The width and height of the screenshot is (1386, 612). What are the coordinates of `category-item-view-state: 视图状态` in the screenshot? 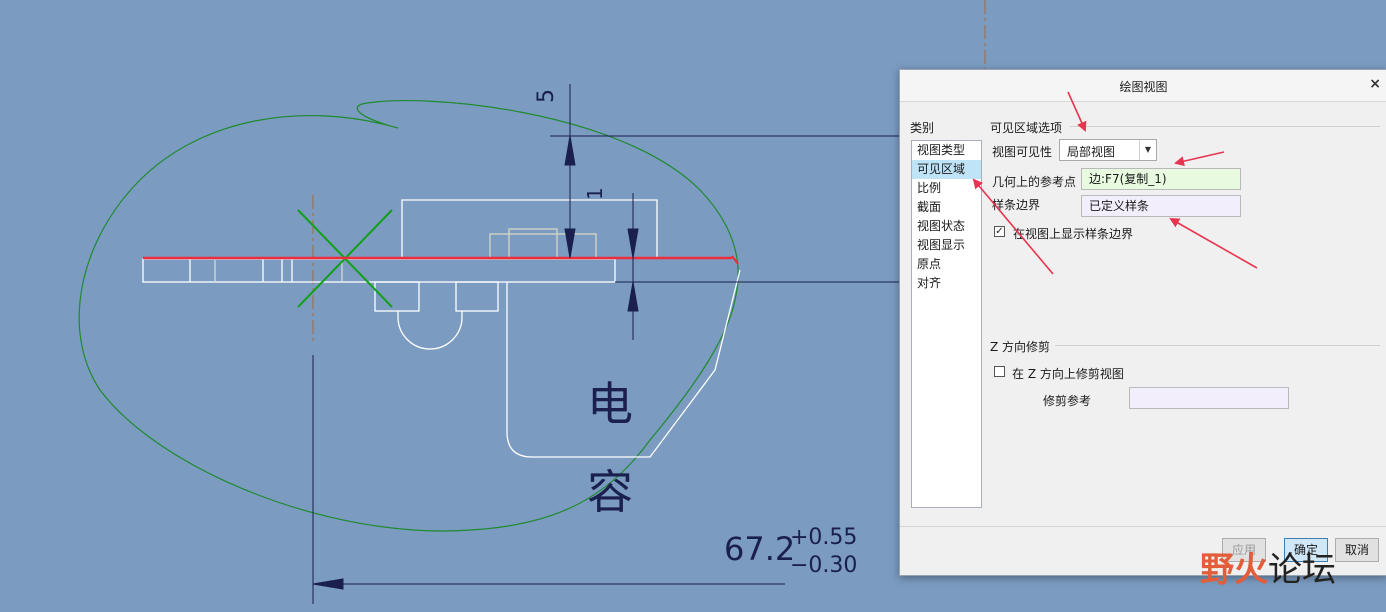 It's located at (946, 226).